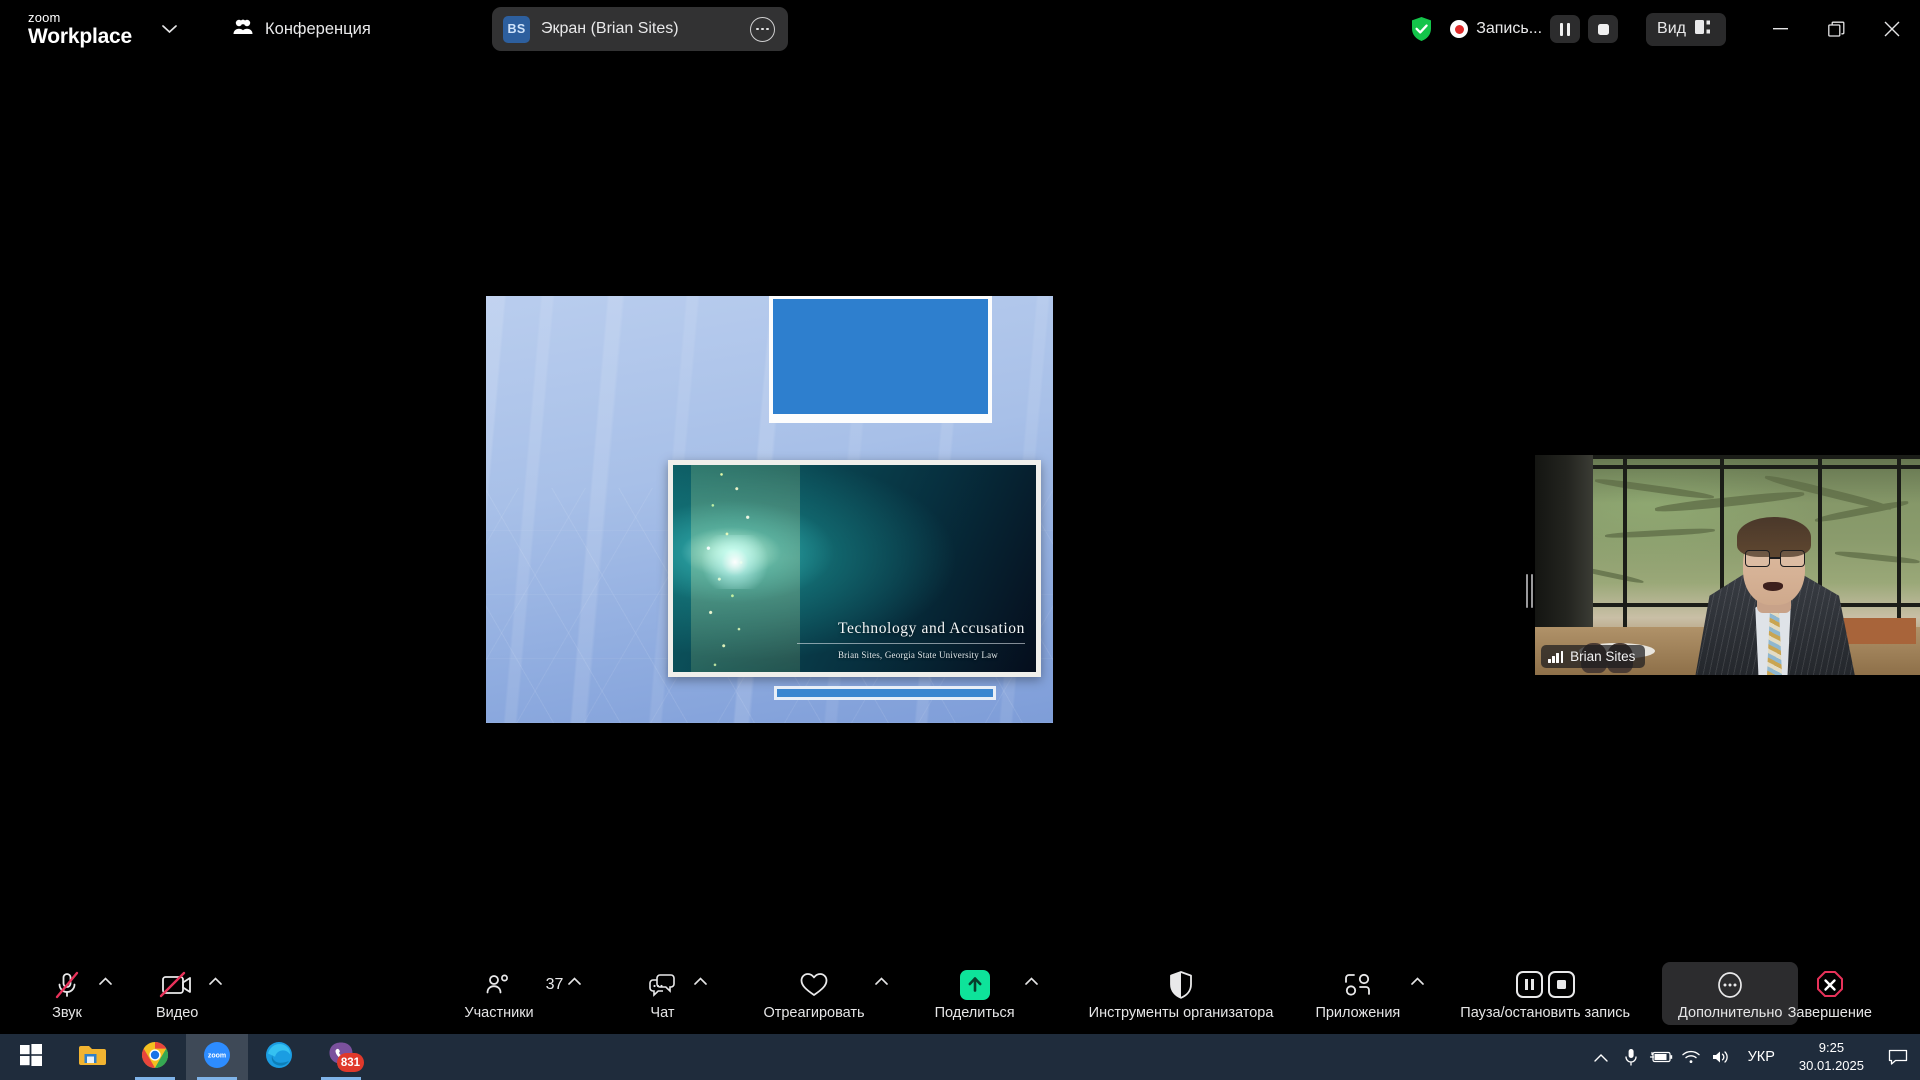 This screenshot has width=1920, height=1080. I want to click on viber-badge: 831, so click(350, 1062).